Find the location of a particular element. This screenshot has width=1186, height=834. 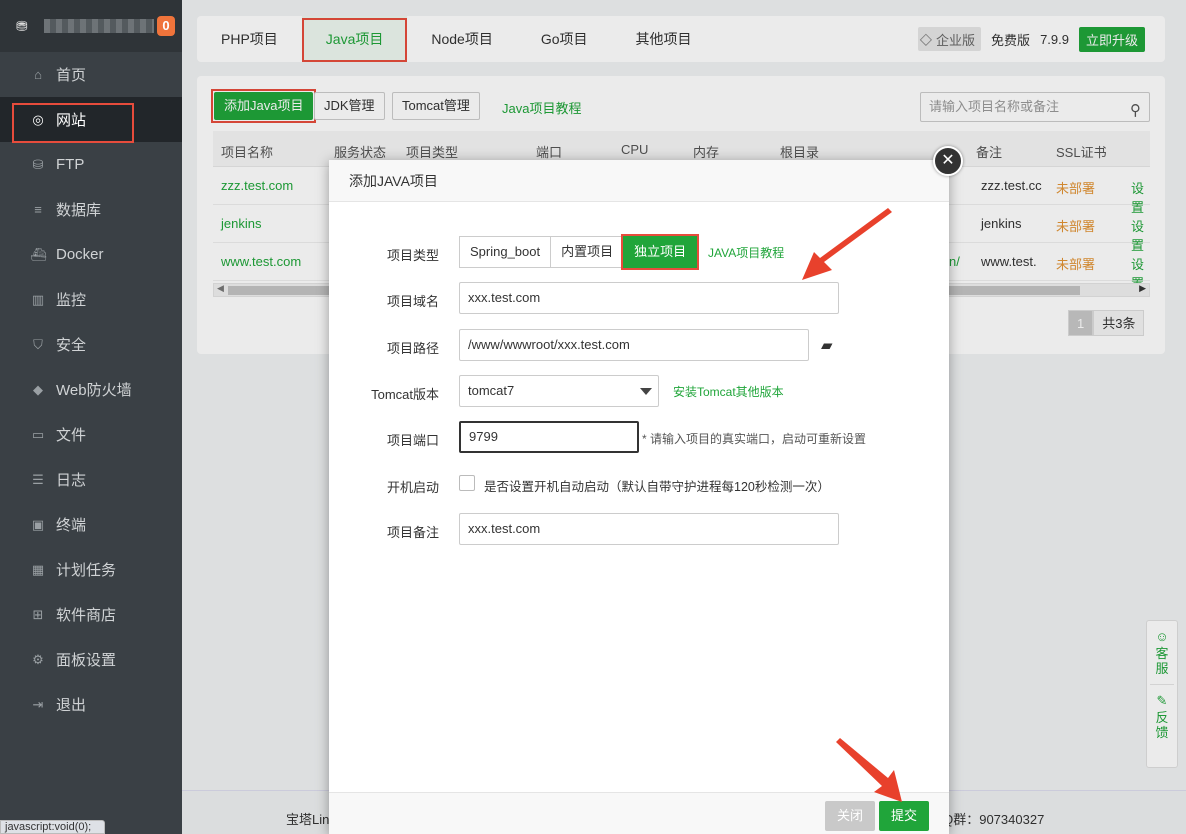

sidebar-item-7: ◆ Web防火墙 is located at coordinates (91, 389).